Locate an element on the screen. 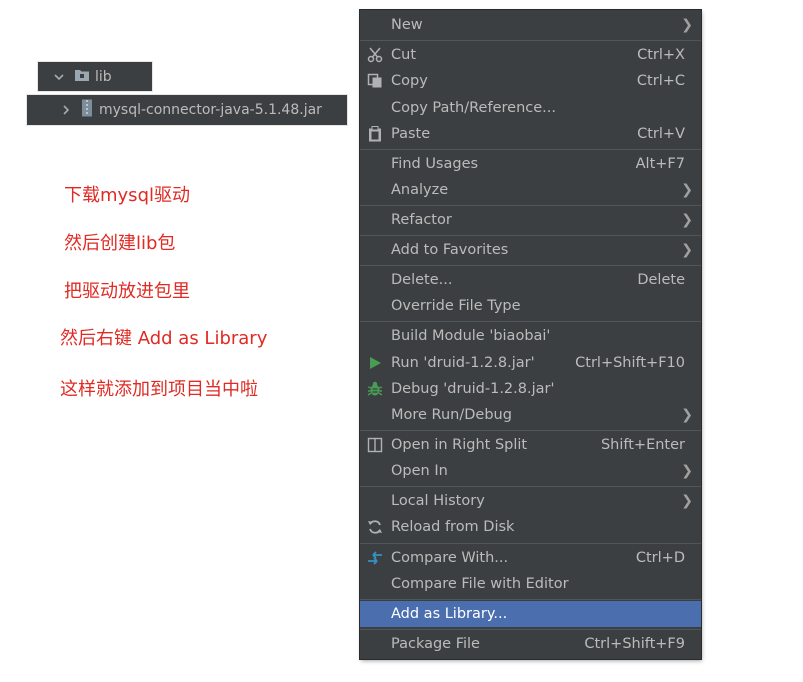 Image resolution: width=803 pixels, height=682 pixels. menu-item-cut: Cut Ctrl+X is located at coordinates (530, 55).